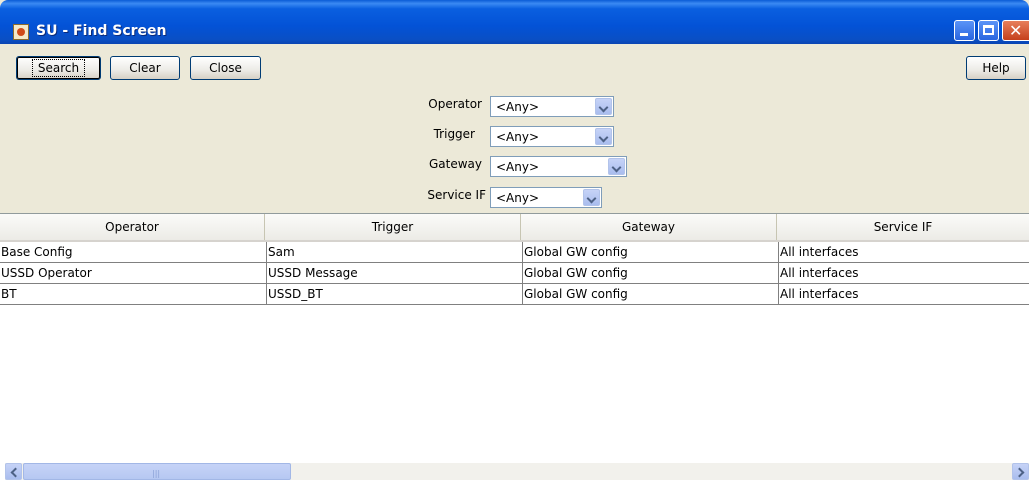  I want to click on cell-operator: BT, so click(133, 294).